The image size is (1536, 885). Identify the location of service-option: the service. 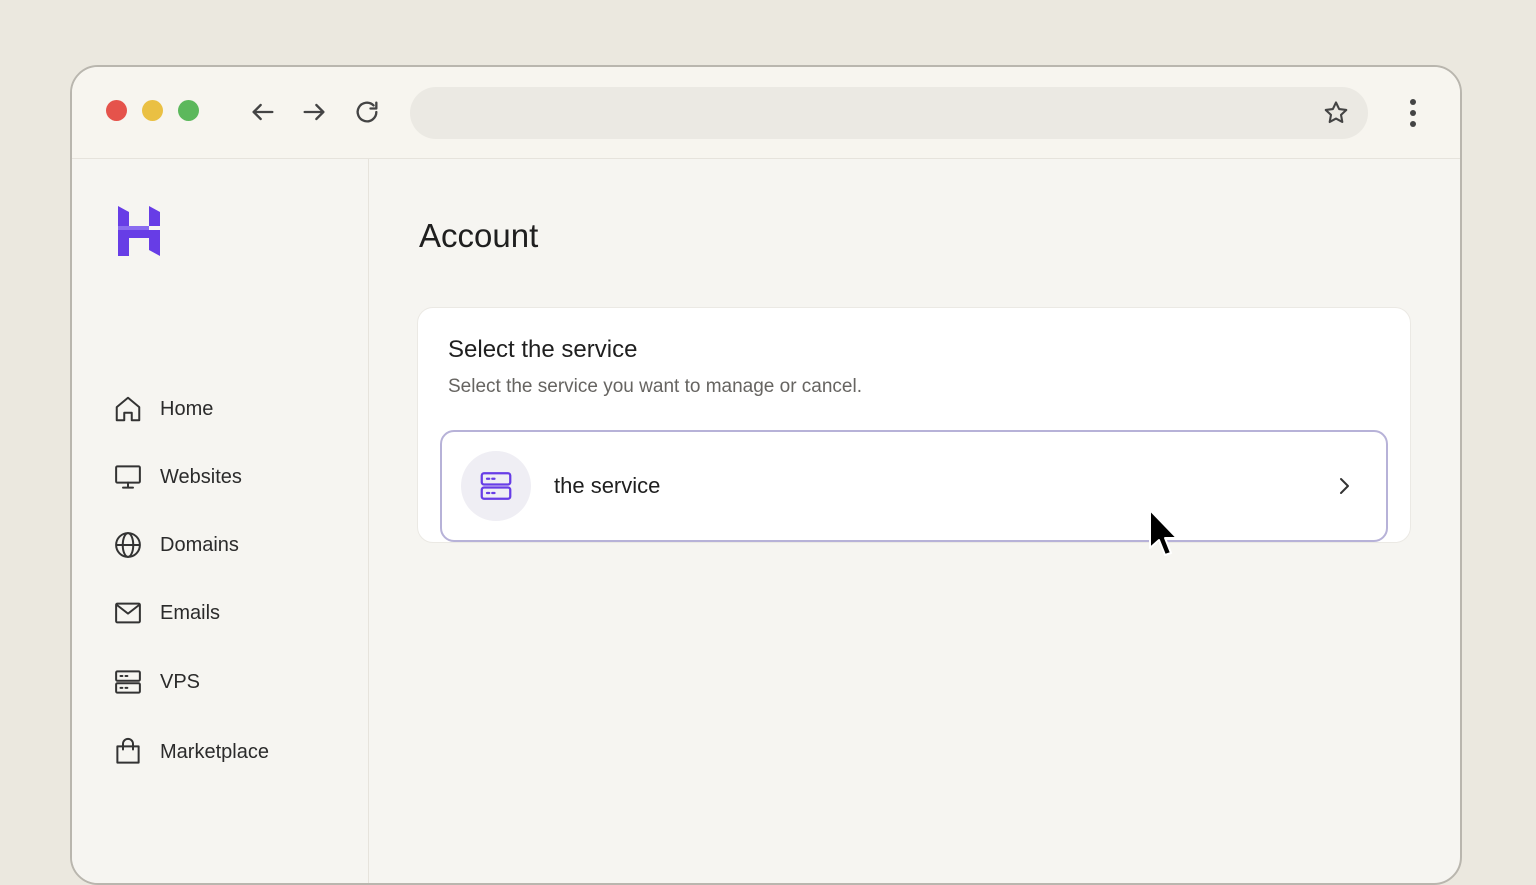
(914, 486).